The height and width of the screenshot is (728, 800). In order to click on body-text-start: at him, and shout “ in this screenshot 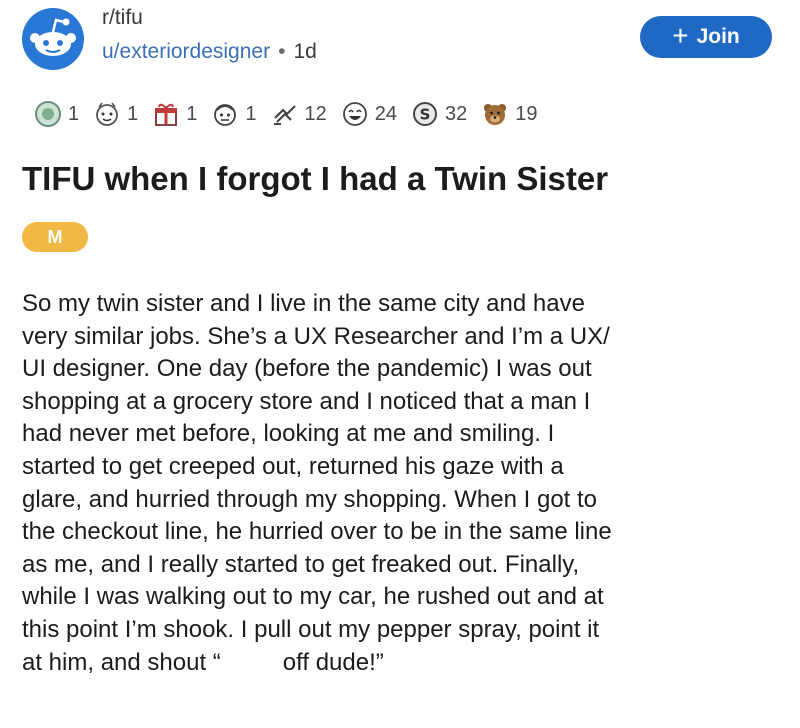, I will do `click(121, 662)`.